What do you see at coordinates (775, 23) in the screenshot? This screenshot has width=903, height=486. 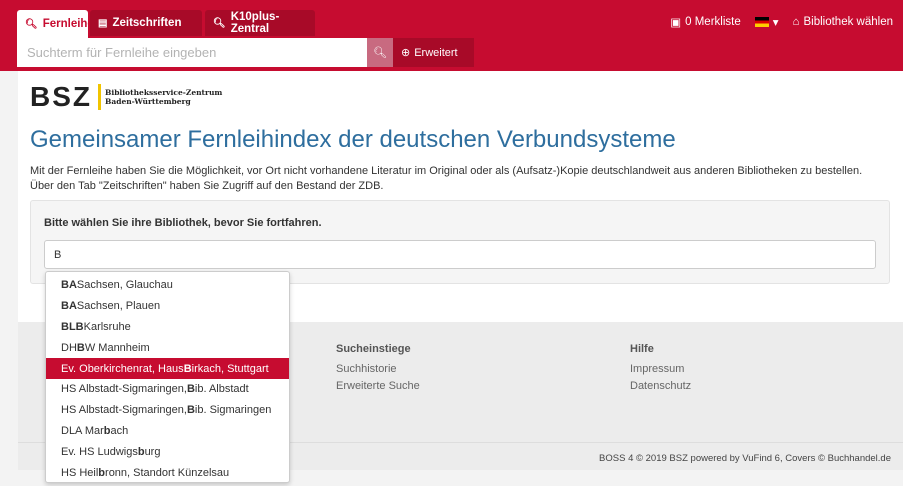 I see `caret-down-icon: ▾` at bounding box center [775, 23].